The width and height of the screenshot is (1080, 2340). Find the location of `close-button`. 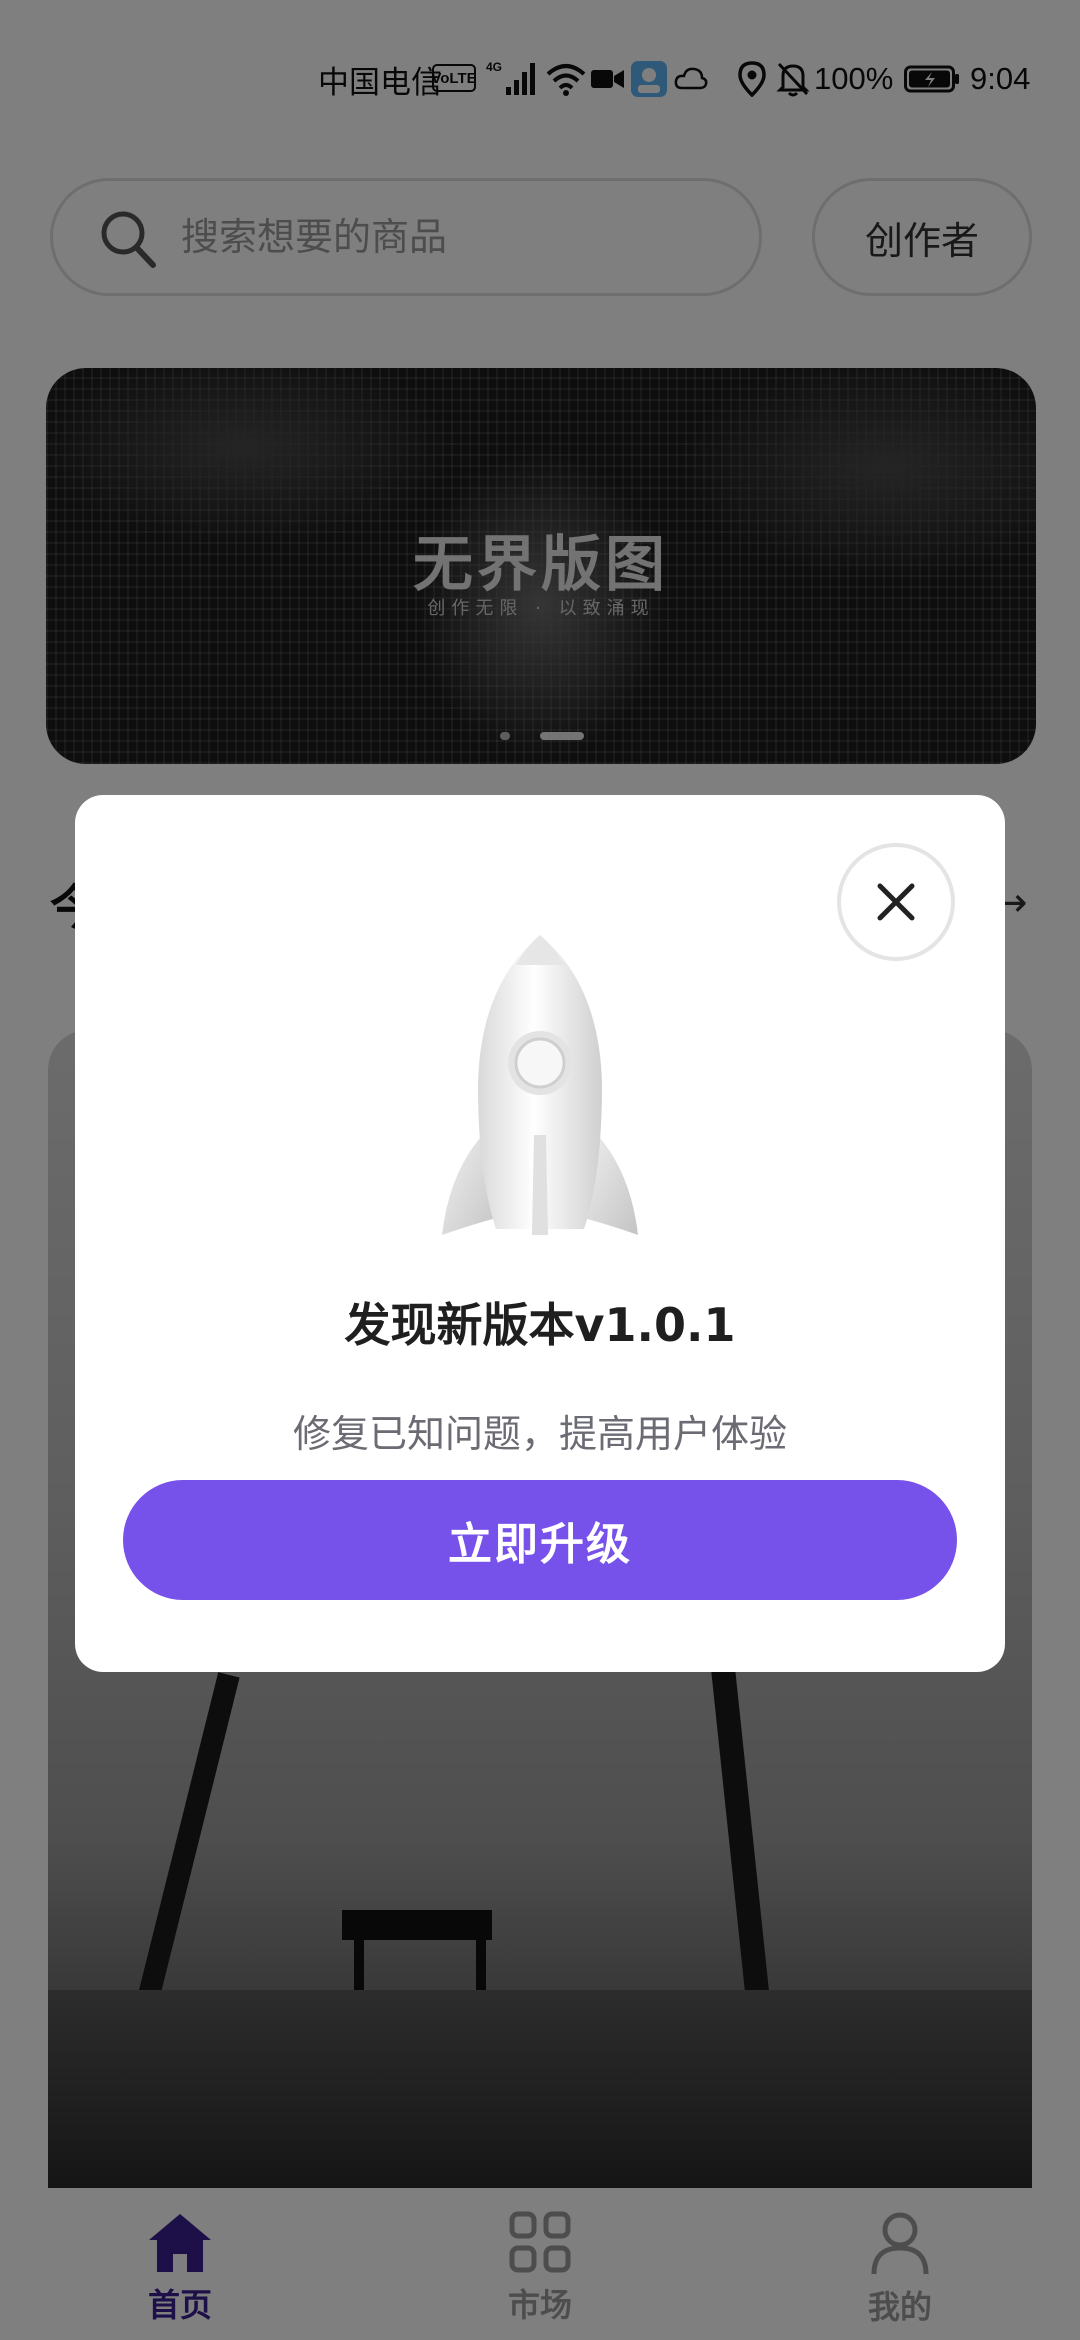

close-button is located at coordinates (896, 902).